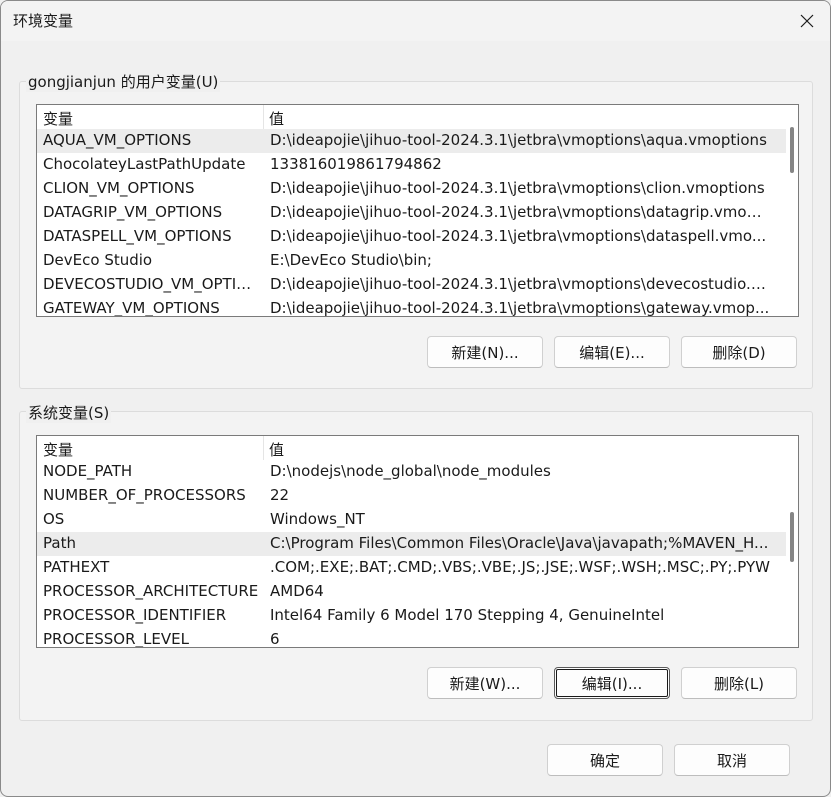 Image resolution: width=831 pixels, height=797 pixels. I want to click on variable-name-cell: DevEco Studio, so click(98, 260).